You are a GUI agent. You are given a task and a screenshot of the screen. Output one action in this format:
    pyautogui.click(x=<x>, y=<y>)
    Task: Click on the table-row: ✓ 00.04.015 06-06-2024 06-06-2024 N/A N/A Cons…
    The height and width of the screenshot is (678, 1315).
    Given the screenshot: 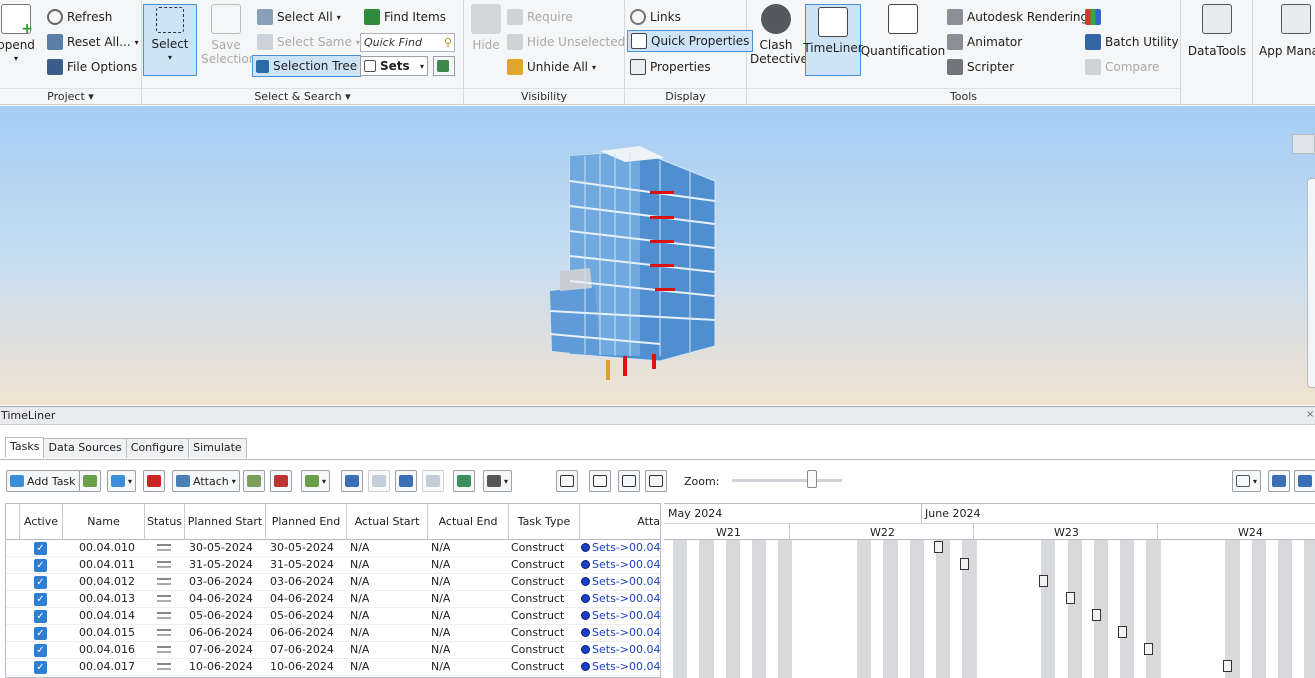 What is the action you would take?
    pyautogui.click(x=333, y=633)
    